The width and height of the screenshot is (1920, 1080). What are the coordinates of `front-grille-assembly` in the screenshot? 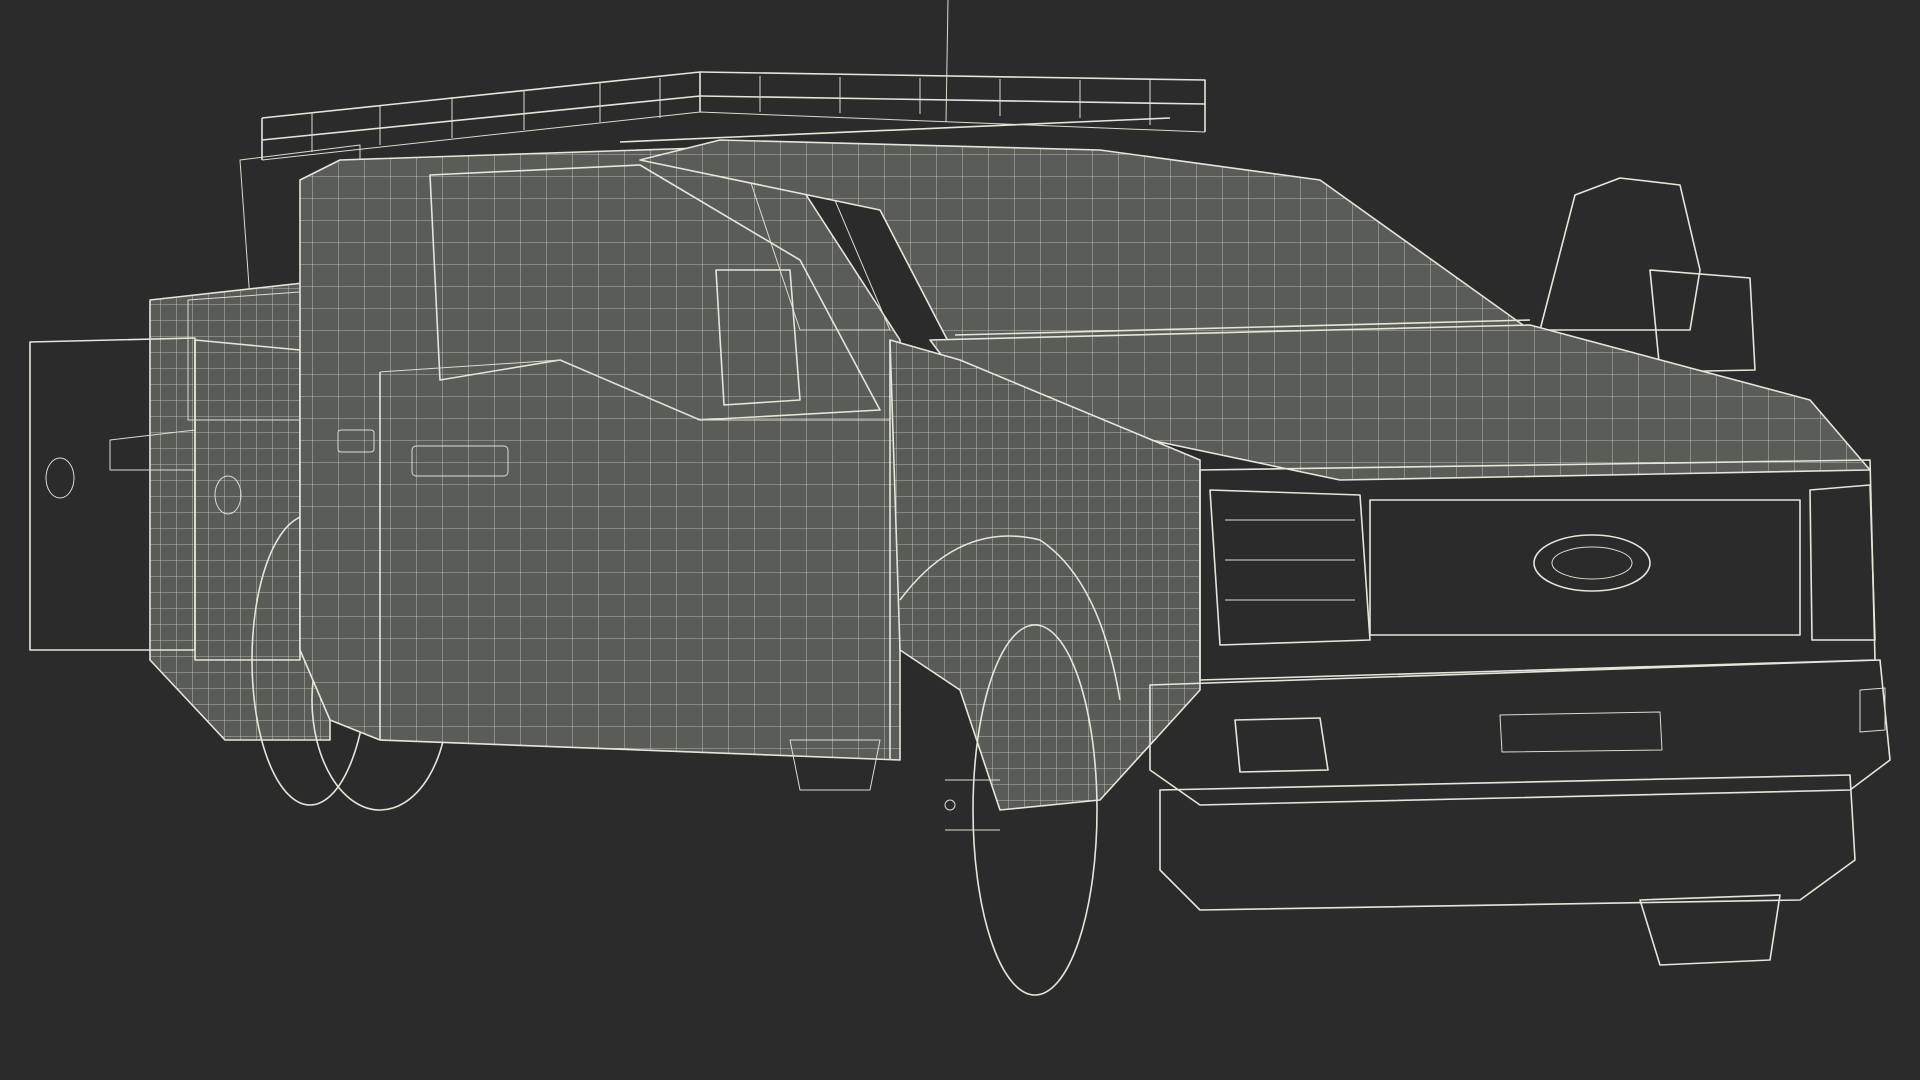 It's located at (1537, 570).